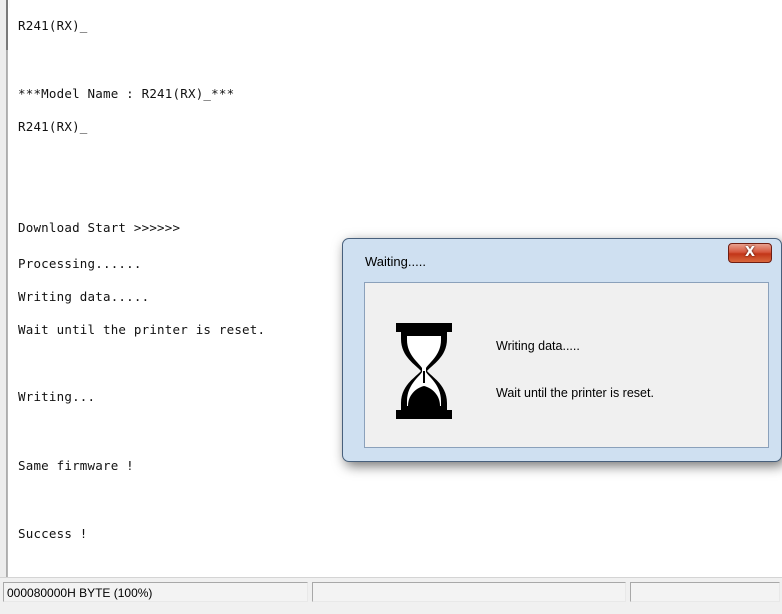 The width and height of the screenshot is (782, 614). What do you see at coordinates (76, 465) in the screenshot?
I see `log-line: Same firmware !` at bounding box center [76, 465].